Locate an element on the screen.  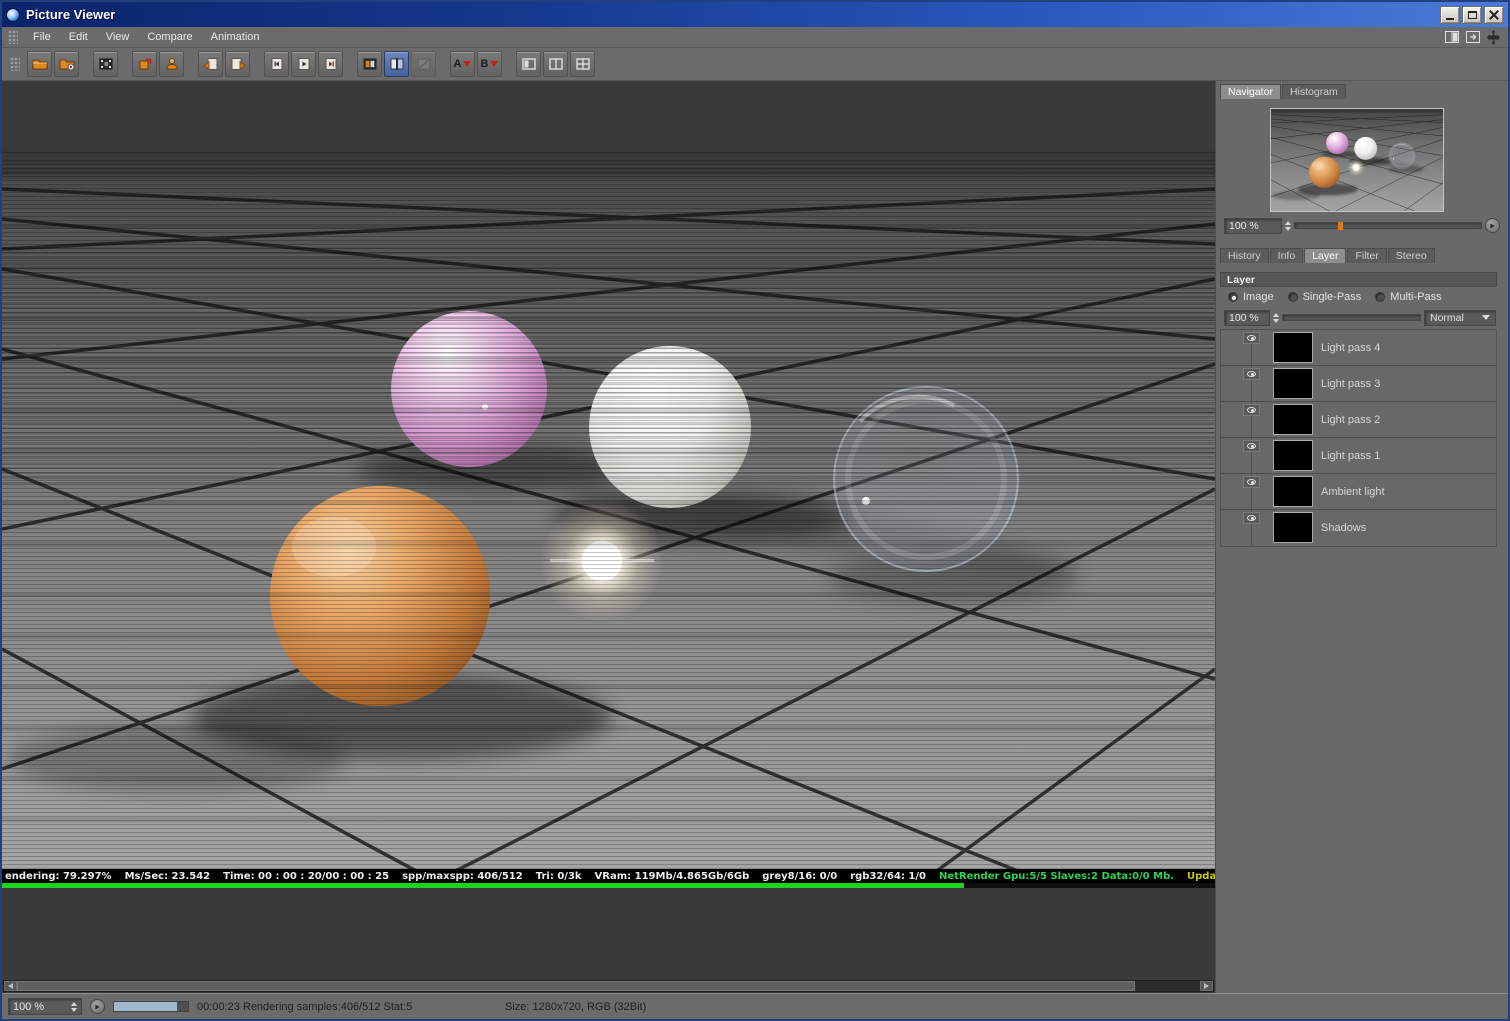
layer-opacity-row: 100 % Normal is located at coordinates (1360, 317).